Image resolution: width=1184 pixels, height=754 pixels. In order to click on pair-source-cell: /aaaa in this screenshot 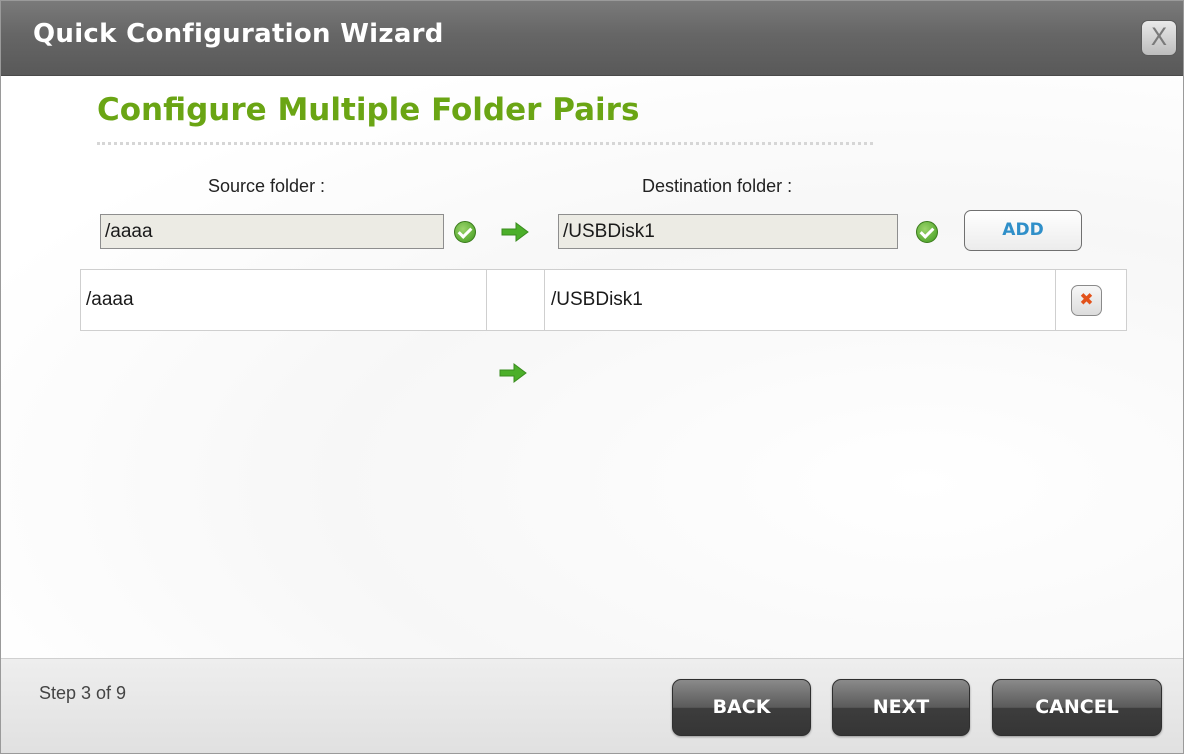, I will do `click(284, 300)`.